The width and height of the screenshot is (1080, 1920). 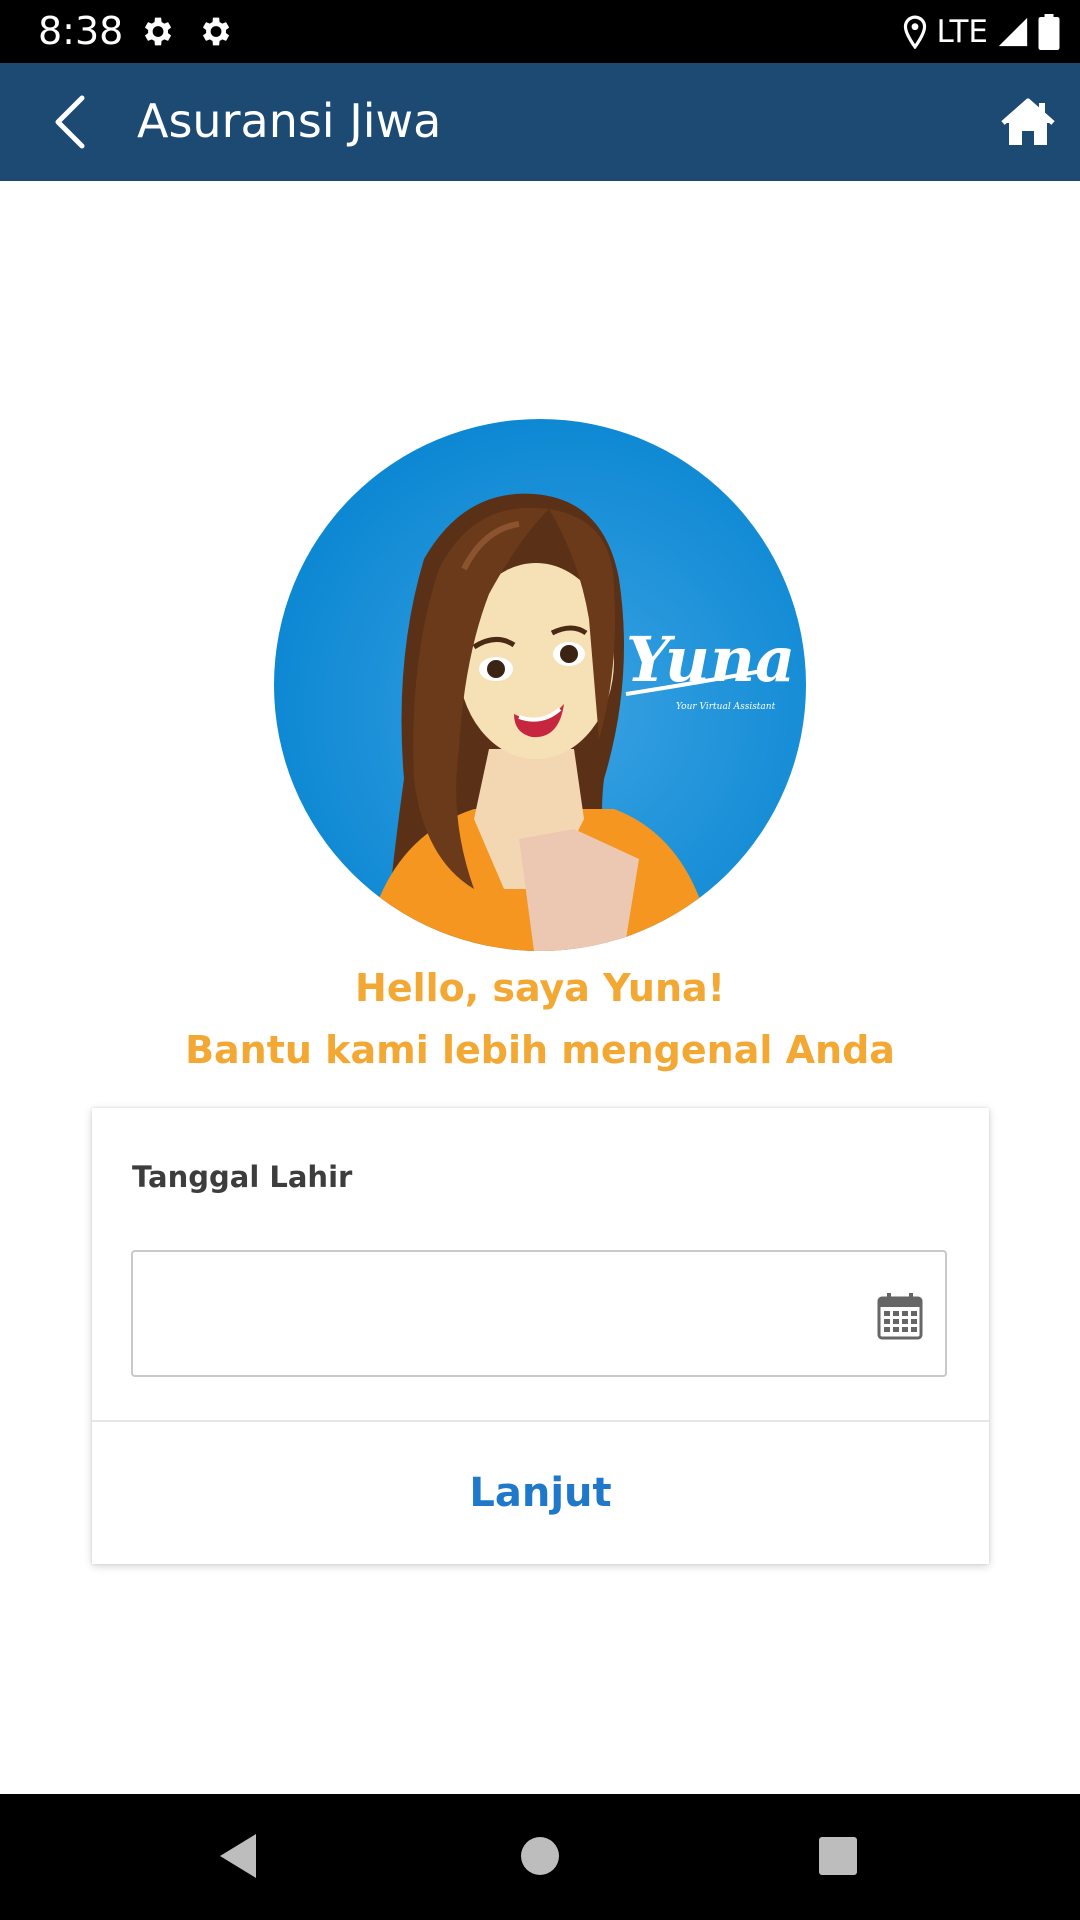 I want to click on home-circle-icon, so click(x=540, y=1856).